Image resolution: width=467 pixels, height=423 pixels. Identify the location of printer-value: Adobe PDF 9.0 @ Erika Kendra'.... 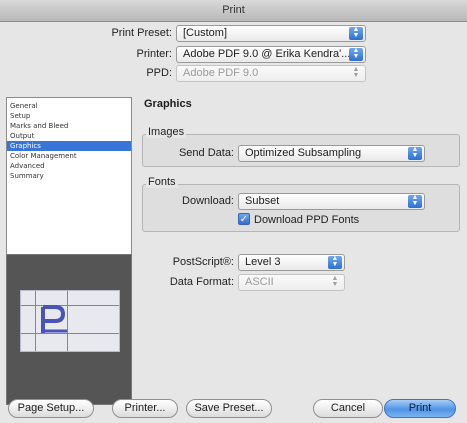
(267, 54).